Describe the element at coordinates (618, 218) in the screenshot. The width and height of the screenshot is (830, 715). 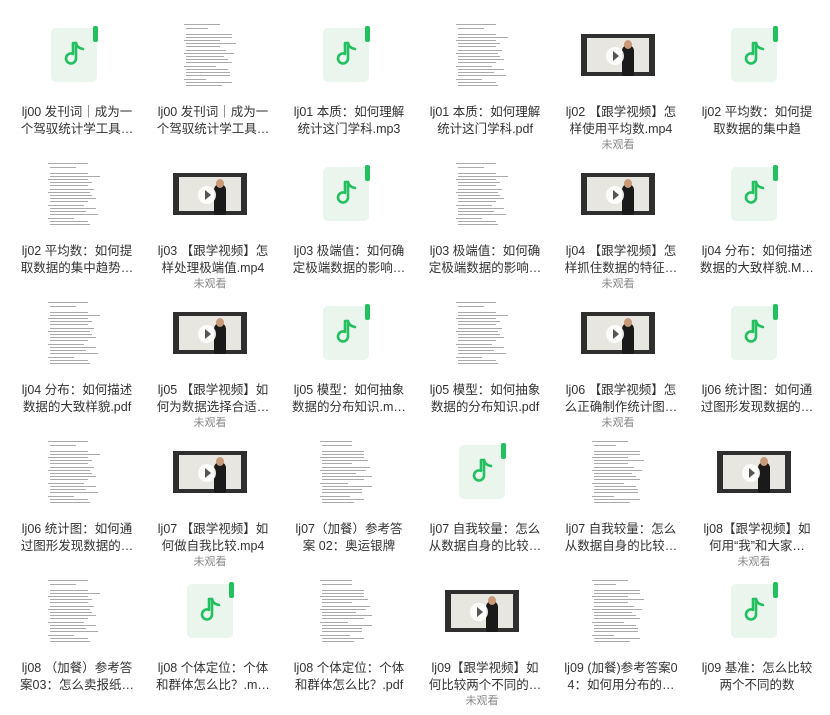
I see `file-tile: lj04 【跟学视频】怎样抓住数据的特征… 未观看` at that location.